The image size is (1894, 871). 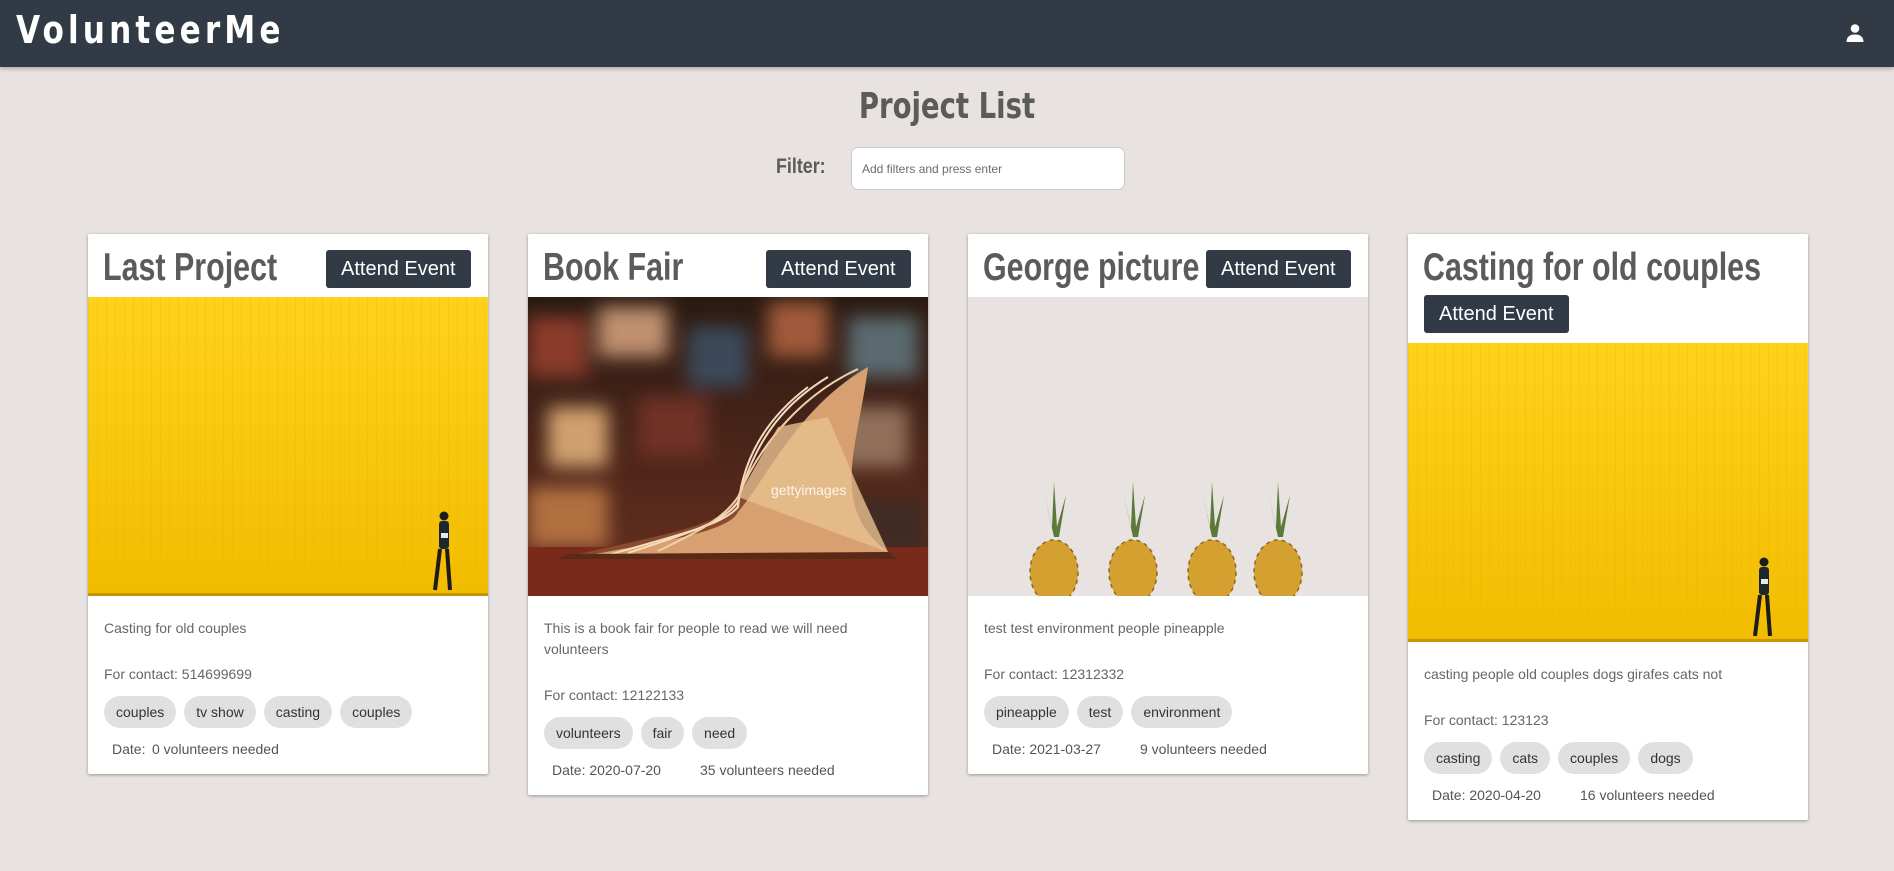 What do you see at coordinates (175, 628) in the screenshot?
I see `project-description: Casting for old couples` at bounding box center [175, 628].